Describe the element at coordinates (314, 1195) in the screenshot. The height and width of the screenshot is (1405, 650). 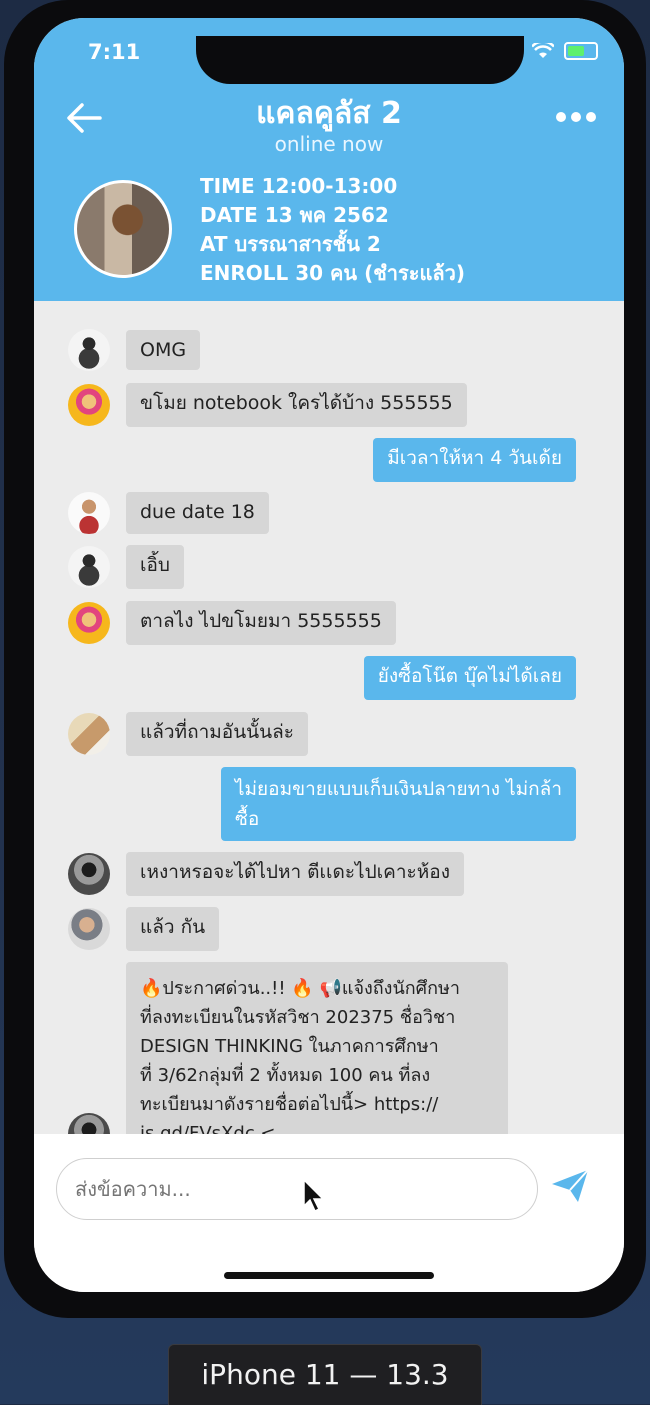
I see `cursor-icon` at that location.